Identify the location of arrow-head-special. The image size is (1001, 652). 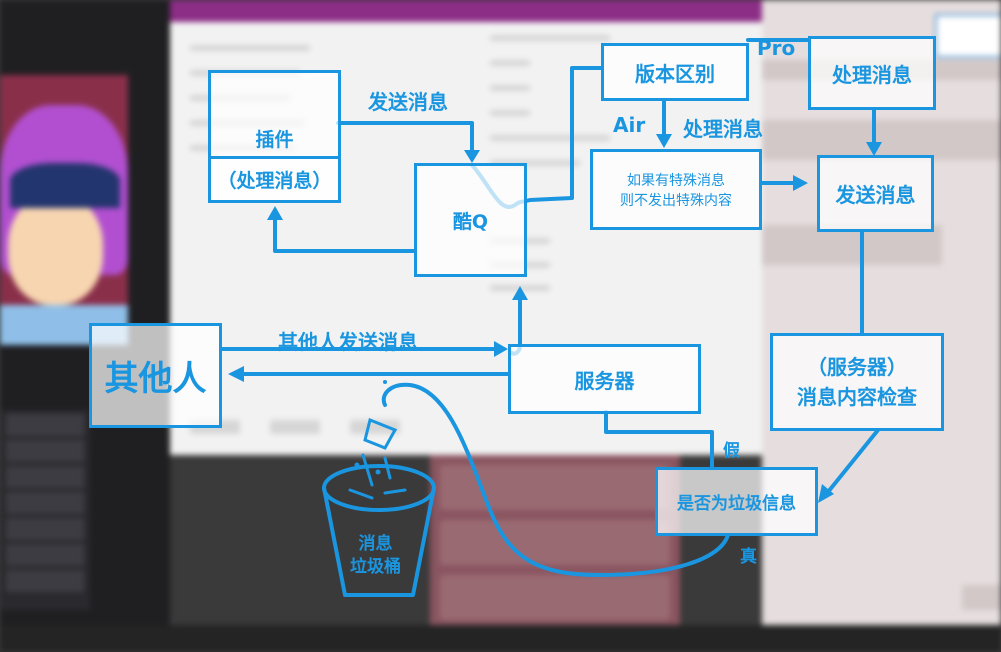
(664, 141).